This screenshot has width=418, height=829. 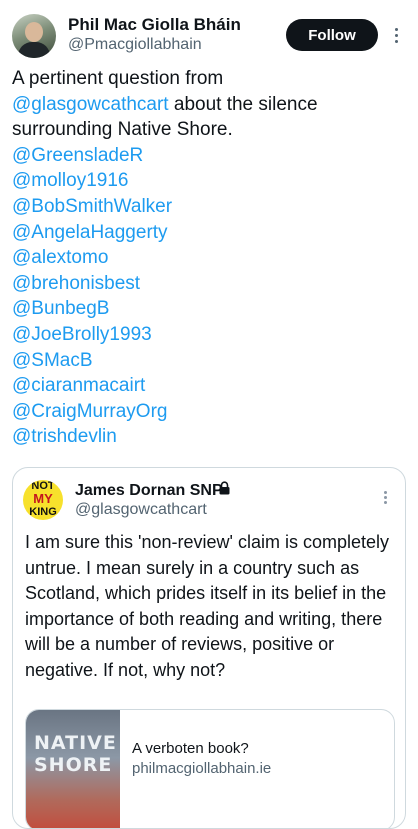 I want to click on mention-link: @JoeBrolly1993, so click(x=210, y=335).